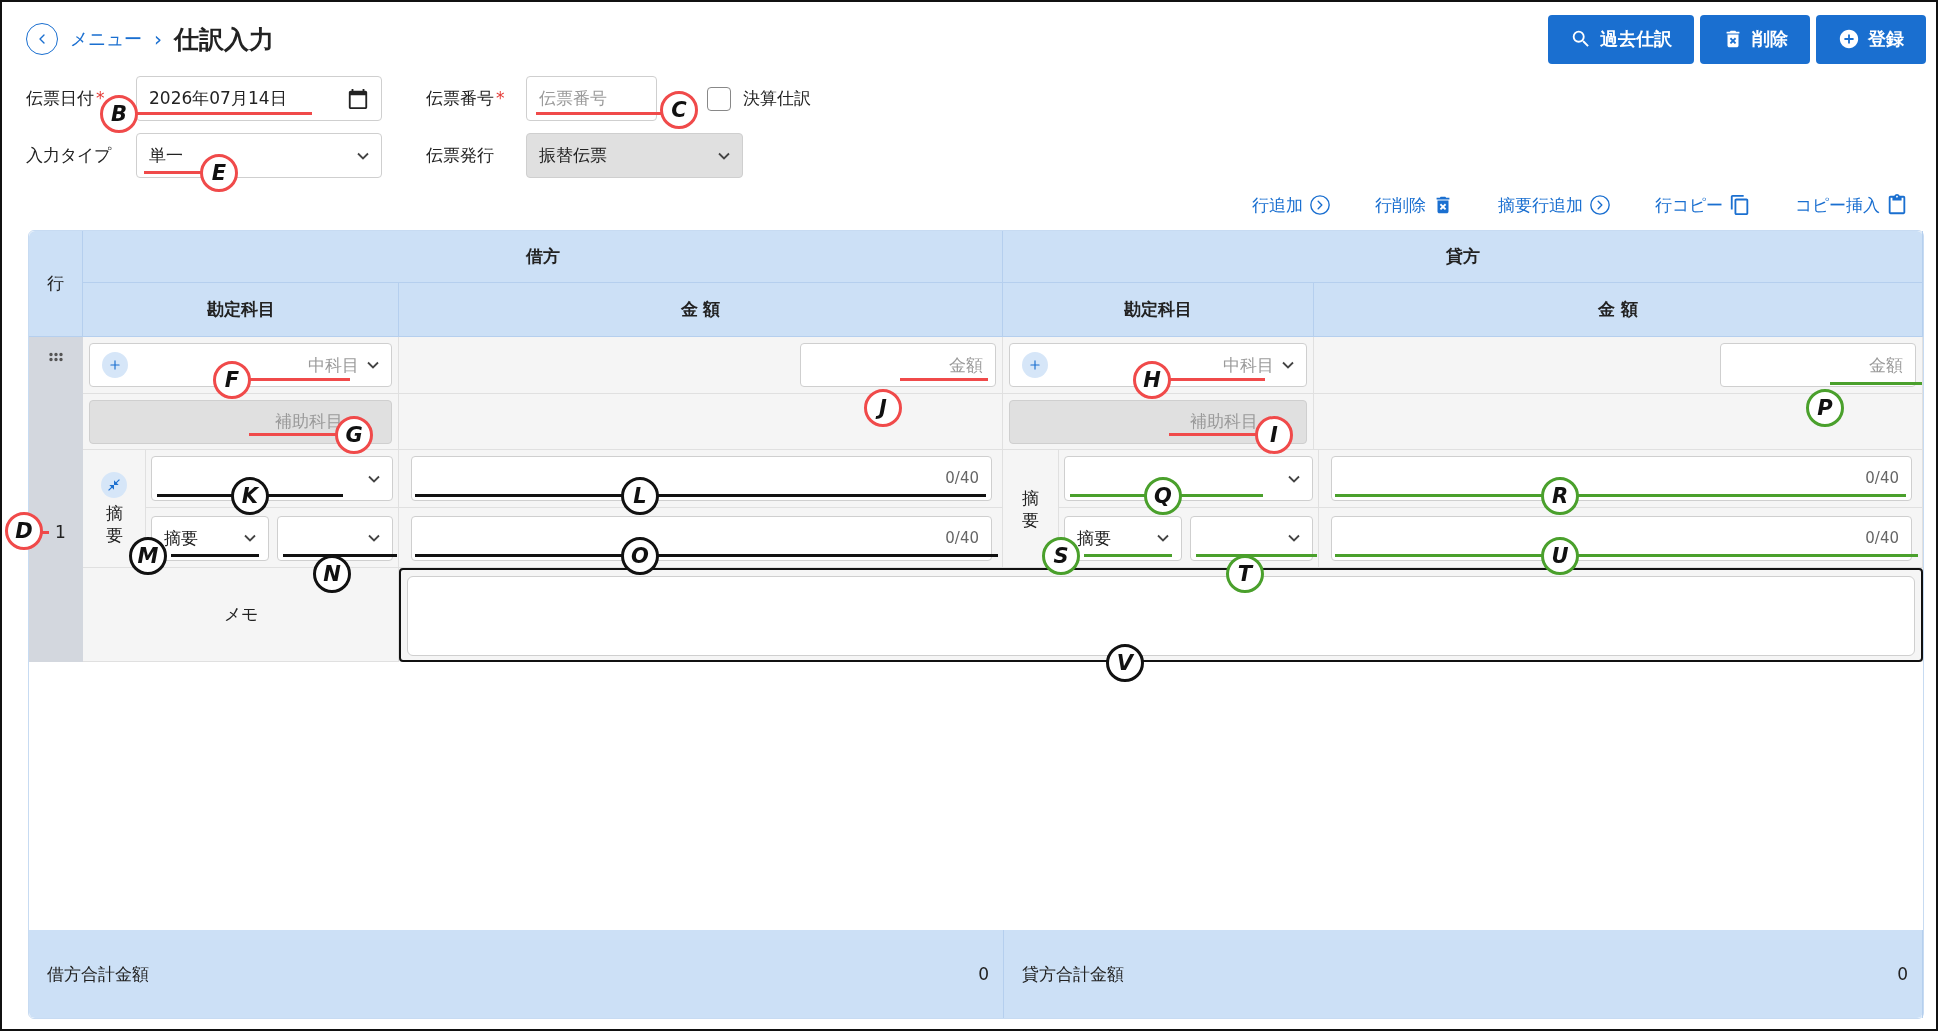 This screenshot has width=1938, height=1031. Describe the element at coordinates (1897, 205) in the screenshot. I see `clipboard-icon` at that location.